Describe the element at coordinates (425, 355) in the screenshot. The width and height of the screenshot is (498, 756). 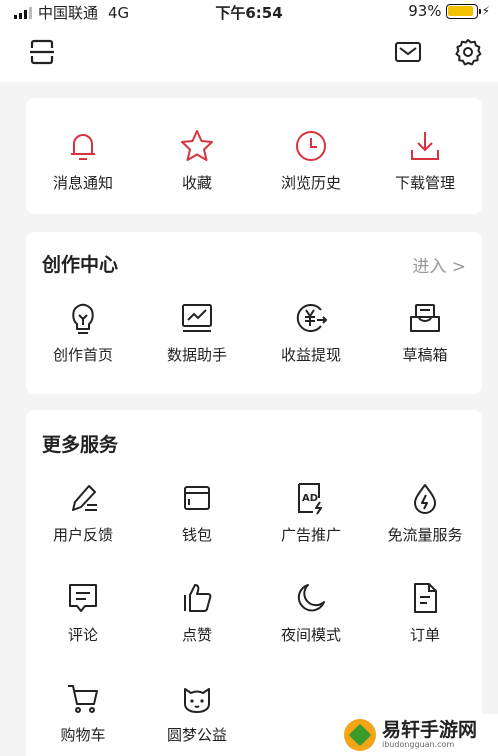
I see `creation-item-label: 草稿箱` at that location.